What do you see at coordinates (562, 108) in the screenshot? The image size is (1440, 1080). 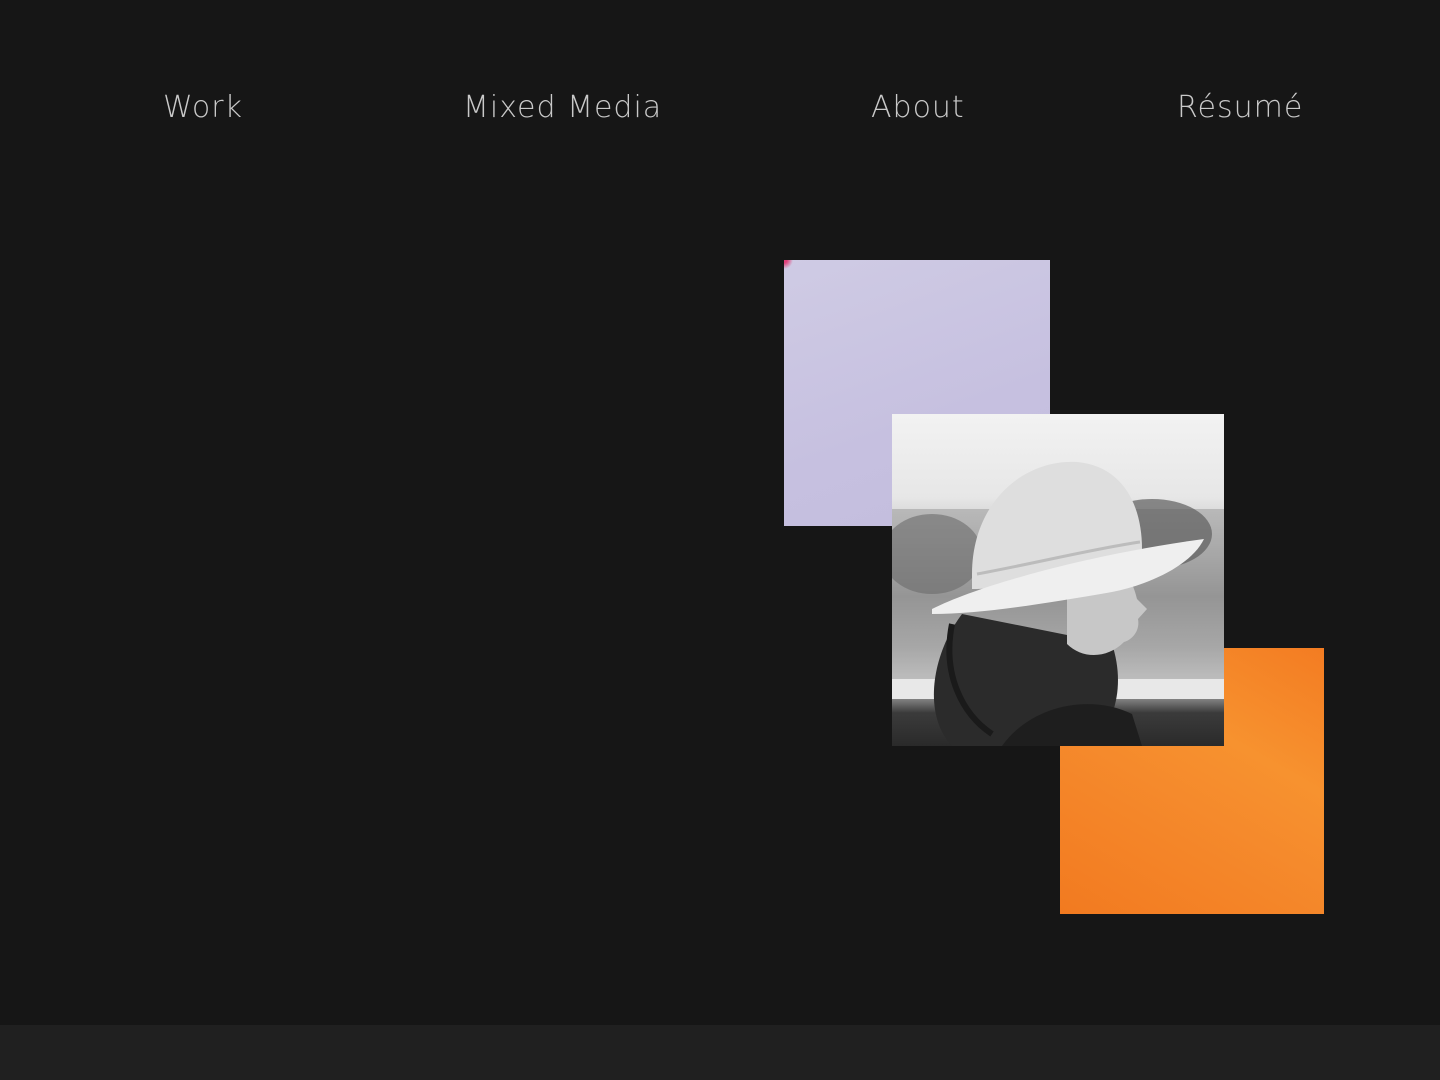 I see `nav-link-mixed-media: Mixed Media` at bounding box center [562, 108].